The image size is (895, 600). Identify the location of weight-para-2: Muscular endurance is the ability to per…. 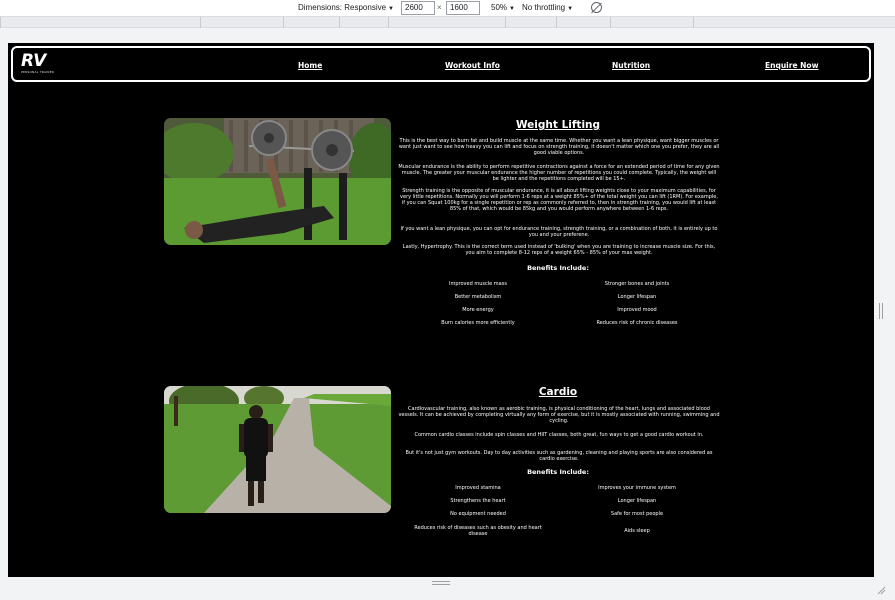
(559, 173).